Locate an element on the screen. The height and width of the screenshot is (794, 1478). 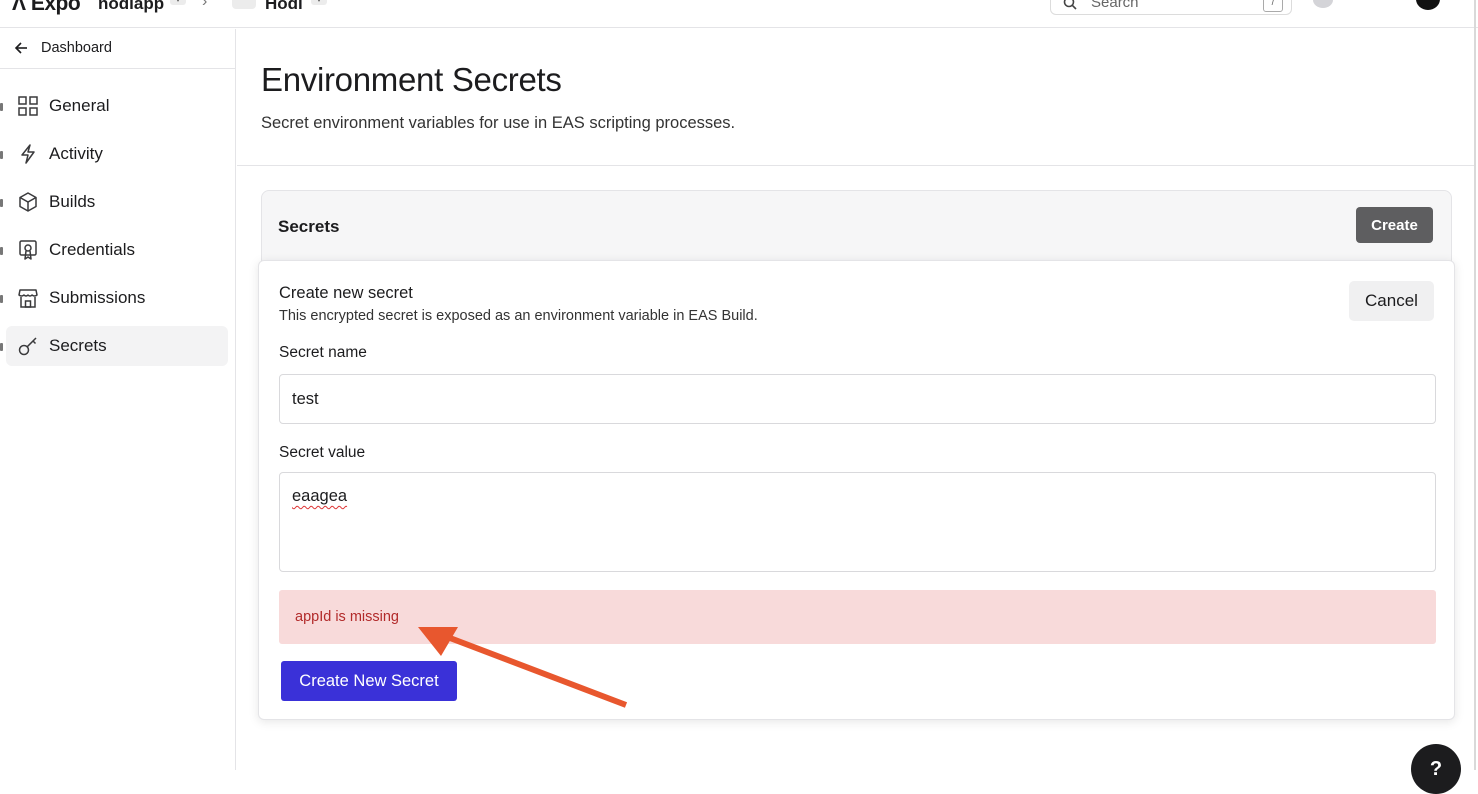
error-alert: appId is missing is located at coordinates (857, 617).